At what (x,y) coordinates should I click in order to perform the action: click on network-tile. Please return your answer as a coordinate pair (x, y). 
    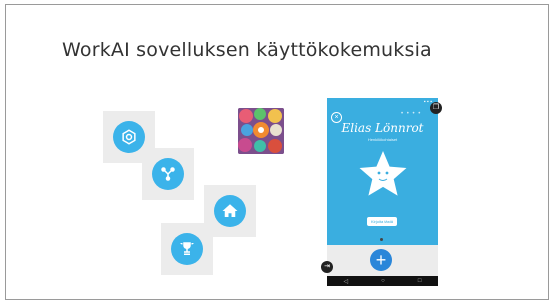
    Looking at the image, I should click on (168, 174).